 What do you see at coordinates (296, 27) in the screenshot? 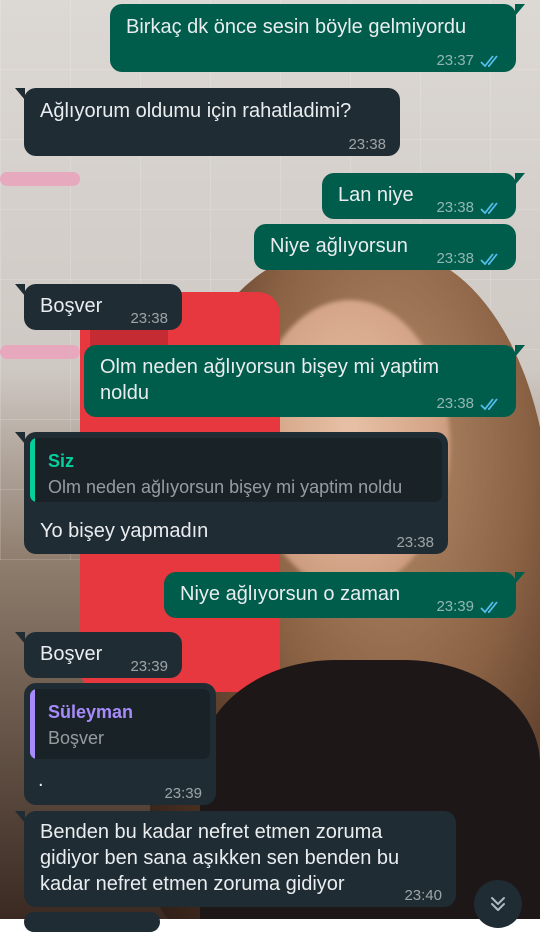
I see `message-text: Birkaç dk önce sesin böyle gelmiyordu` at bounding box center [296, 27].